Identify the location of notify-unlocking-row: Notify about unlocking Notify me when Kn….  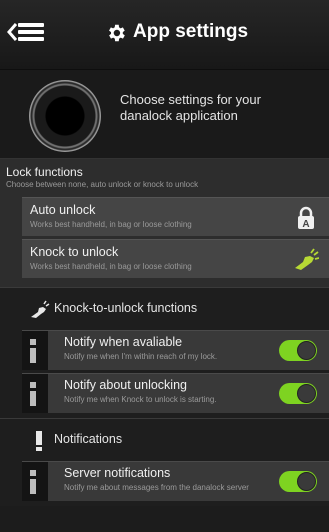
(175, 393).